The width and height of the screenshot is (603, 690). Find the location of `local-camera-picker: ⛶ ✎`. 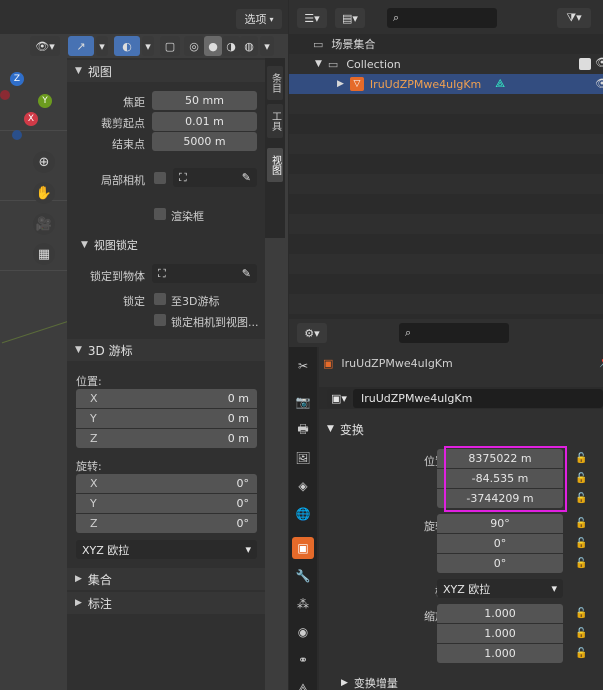

local-camera-picker: ⛶ ✎ is located at coordinates (215, 177).